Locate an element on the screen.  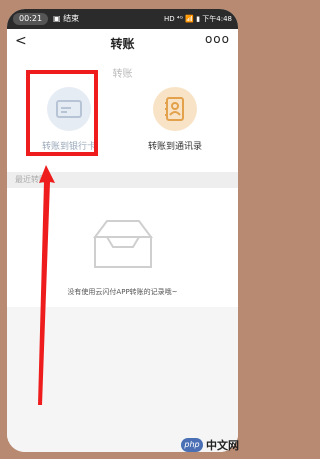
site-watermark: php 中文网 is located at coordinates (210, 445).